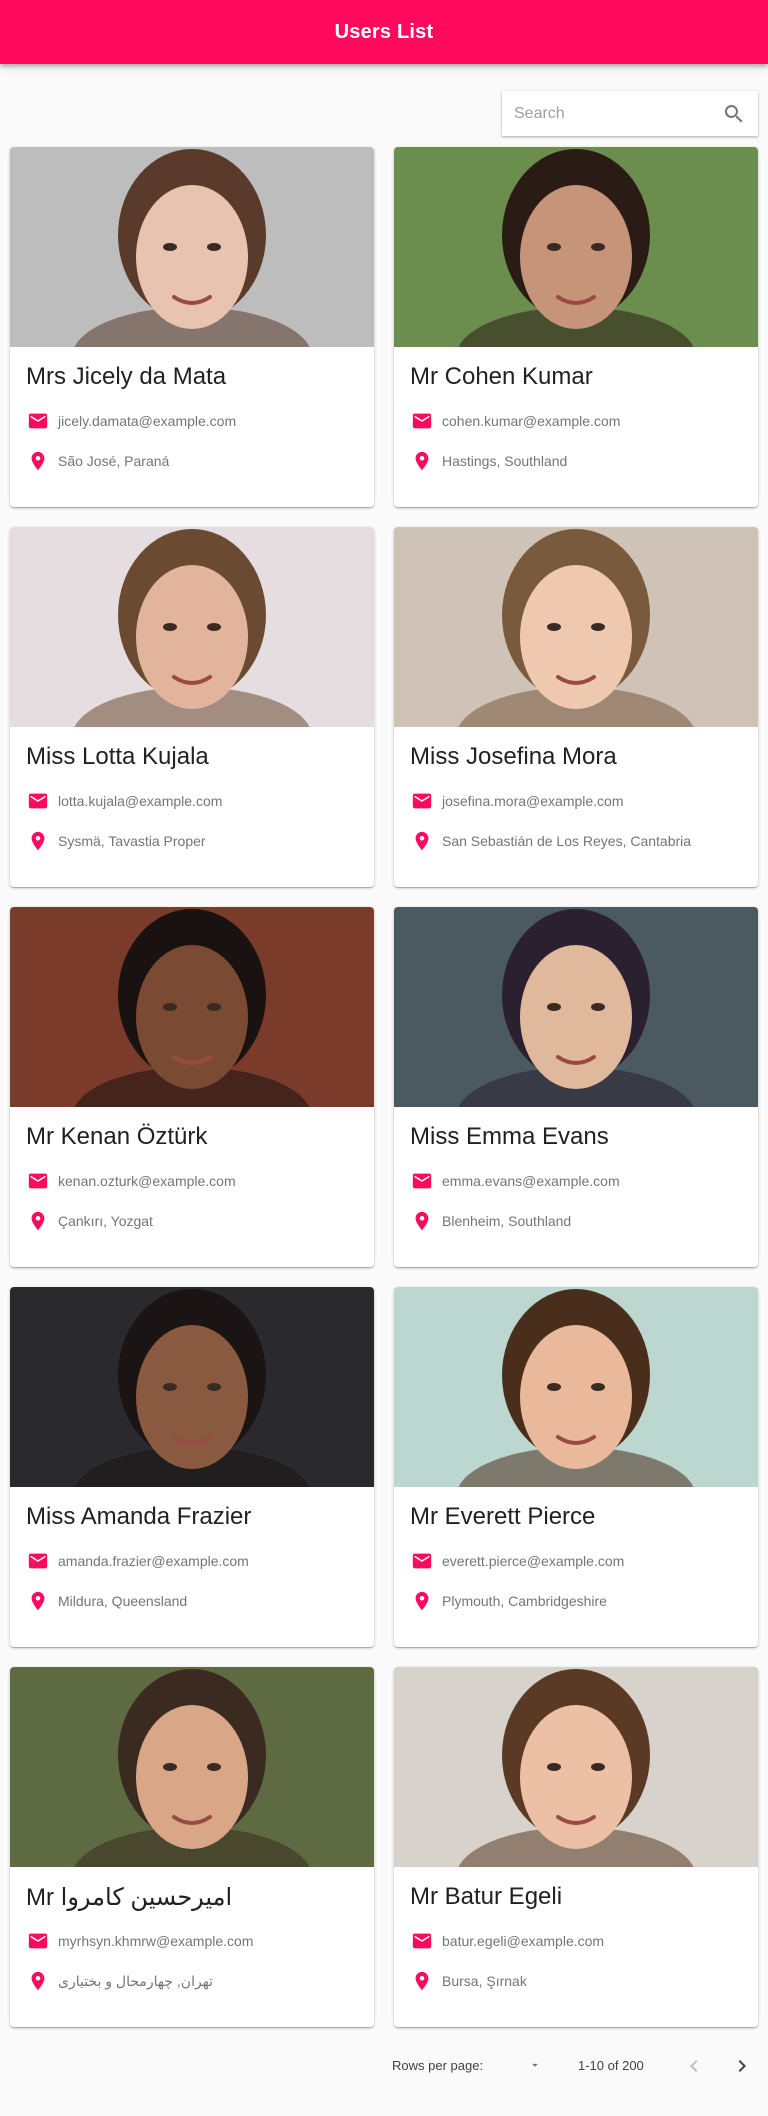 The image size is (768, 2116). I want to click on rows-per-page-label: Rows per page:, so click(438, 2065).